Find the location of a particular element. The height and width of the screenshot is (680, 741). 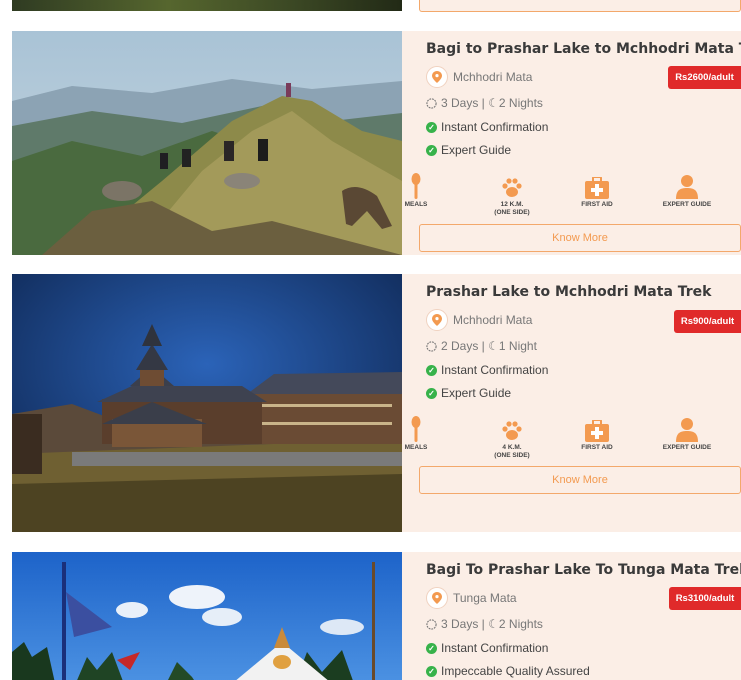

trek-location: Tunga Mata is located at coordinates (471, 598).